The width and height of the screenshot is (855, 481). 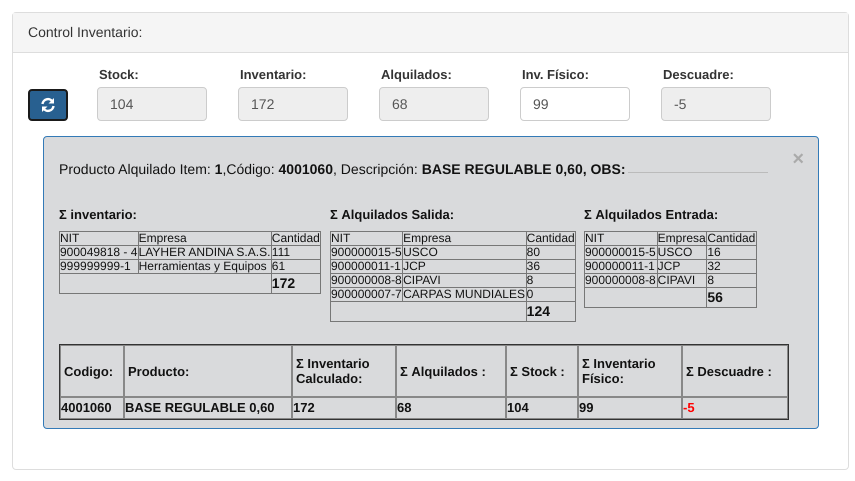 What do you see at coordinates (205, 253) in the screenshot?
I see `table-cell: LAYHER ANDINA S.A.S.` at bounding box center [205, 253].